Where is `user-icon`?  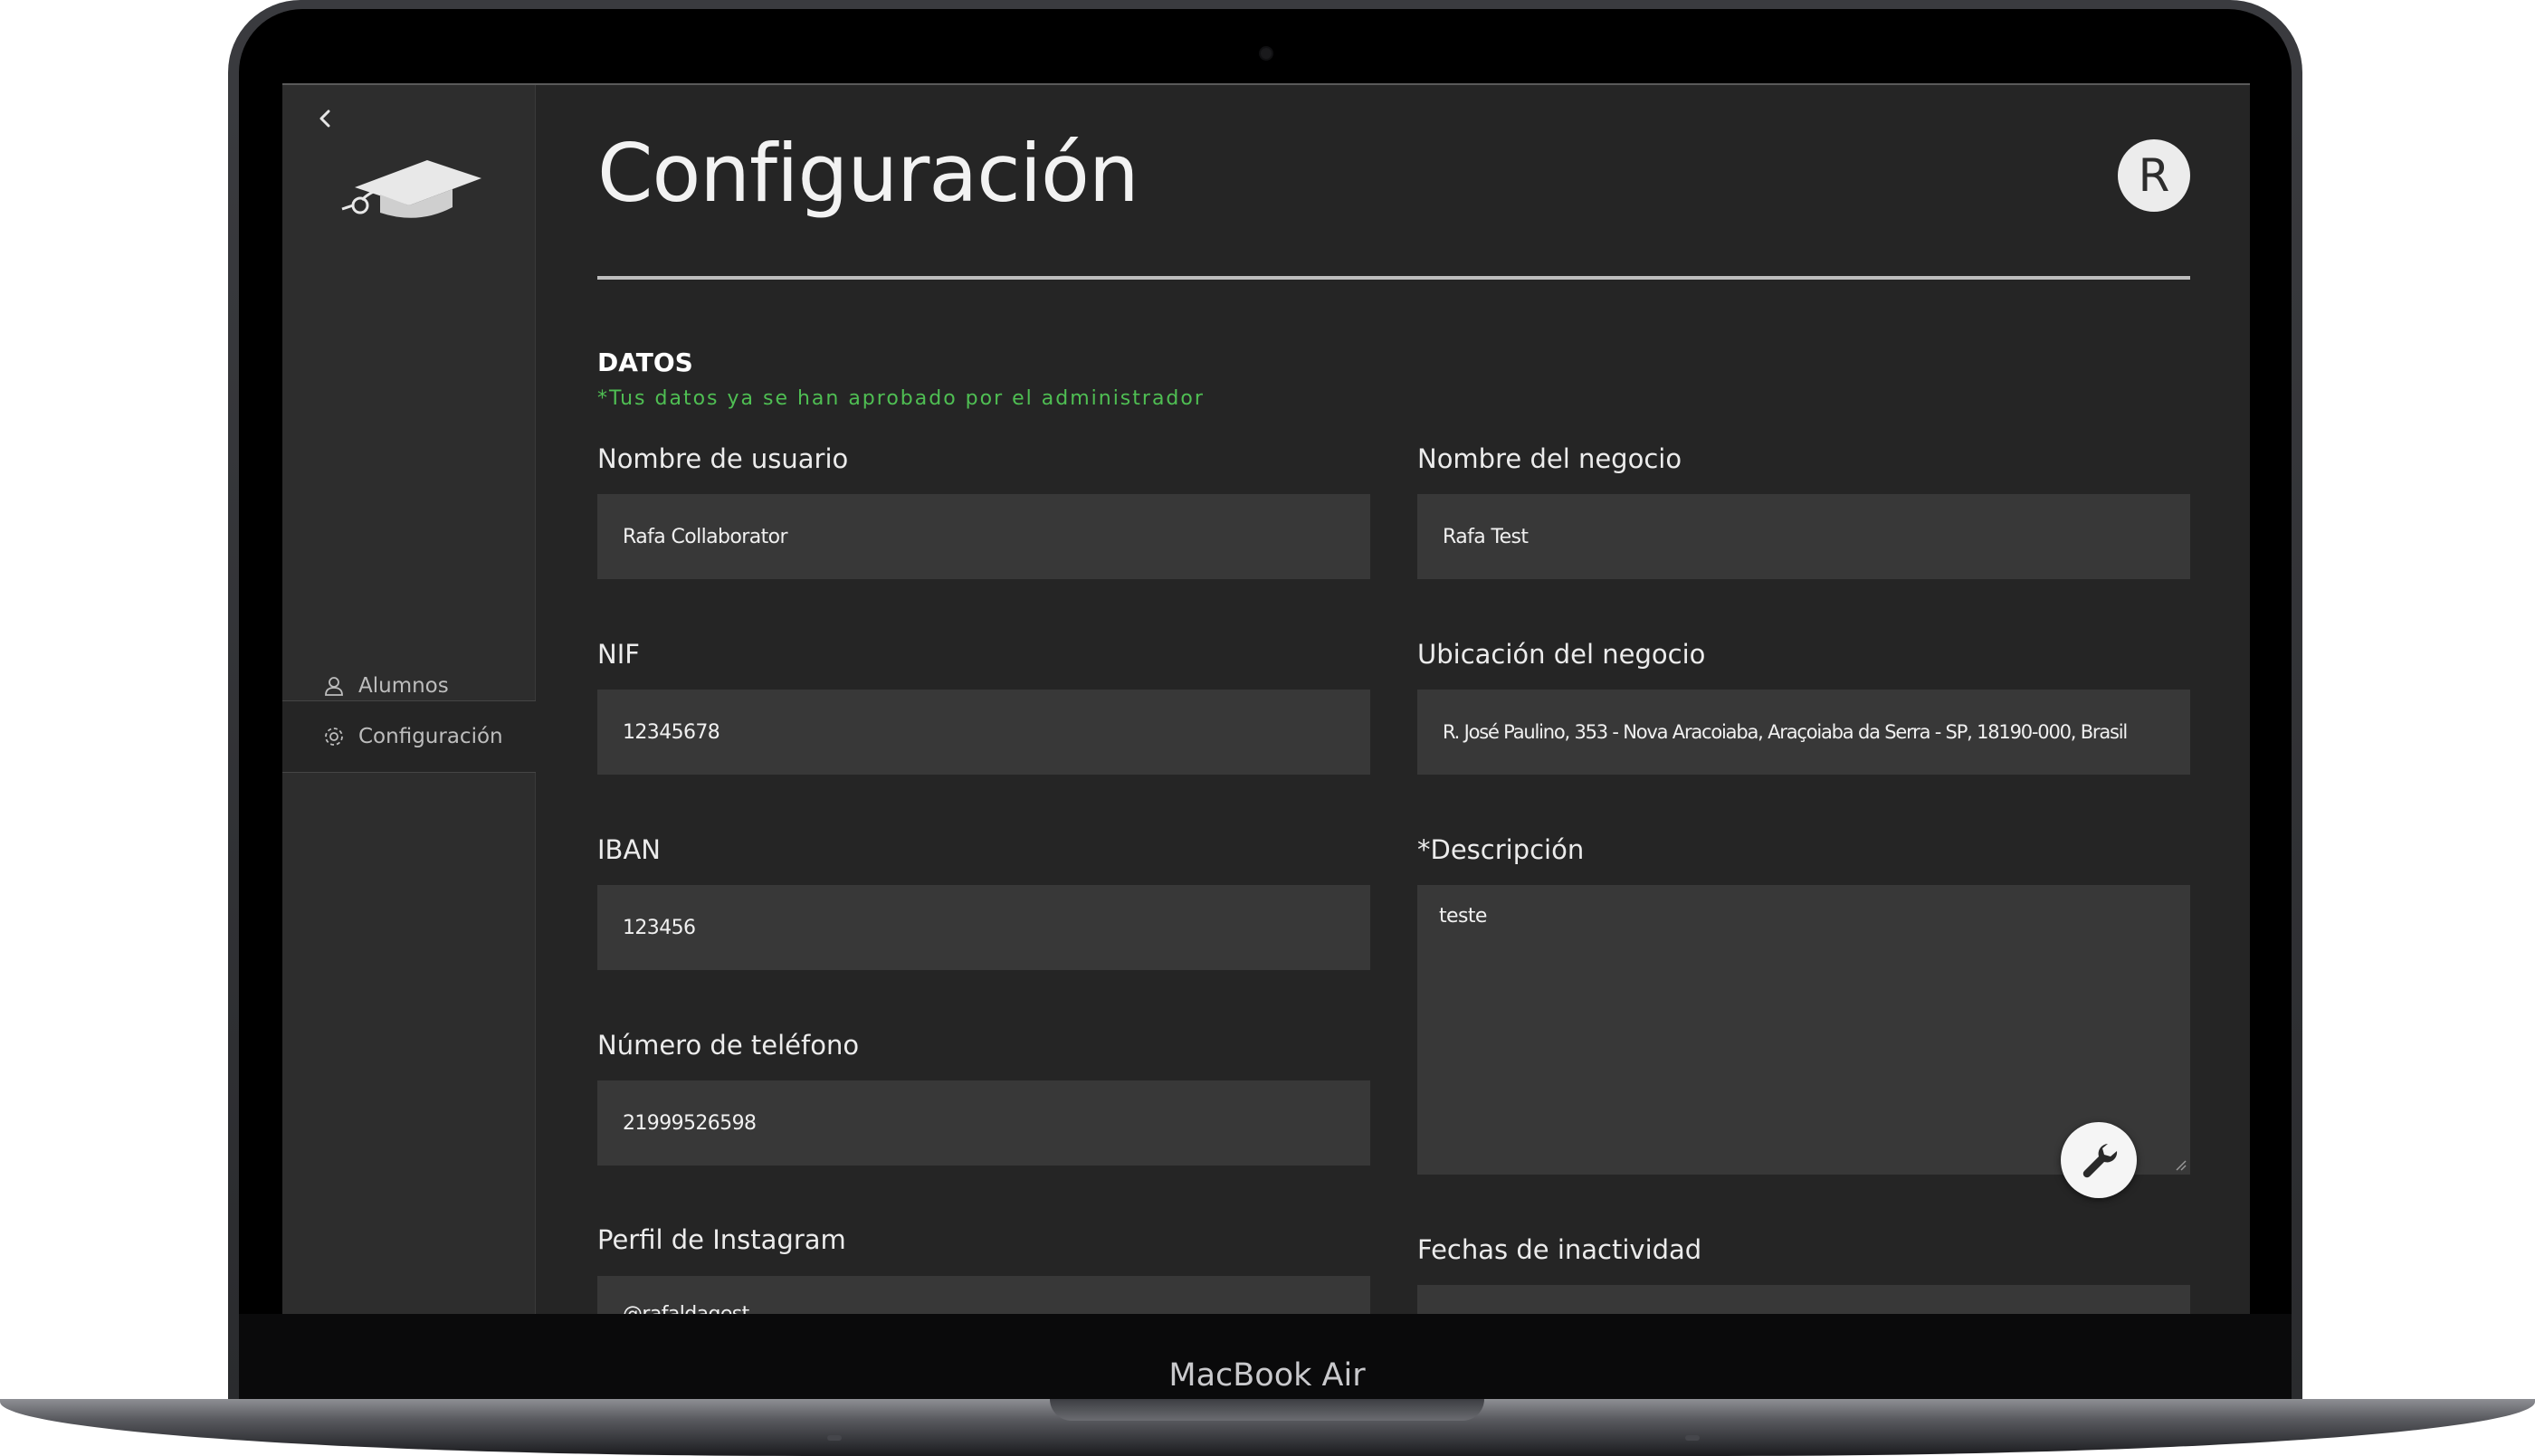
user-icon is located at coordinates (334, 687).